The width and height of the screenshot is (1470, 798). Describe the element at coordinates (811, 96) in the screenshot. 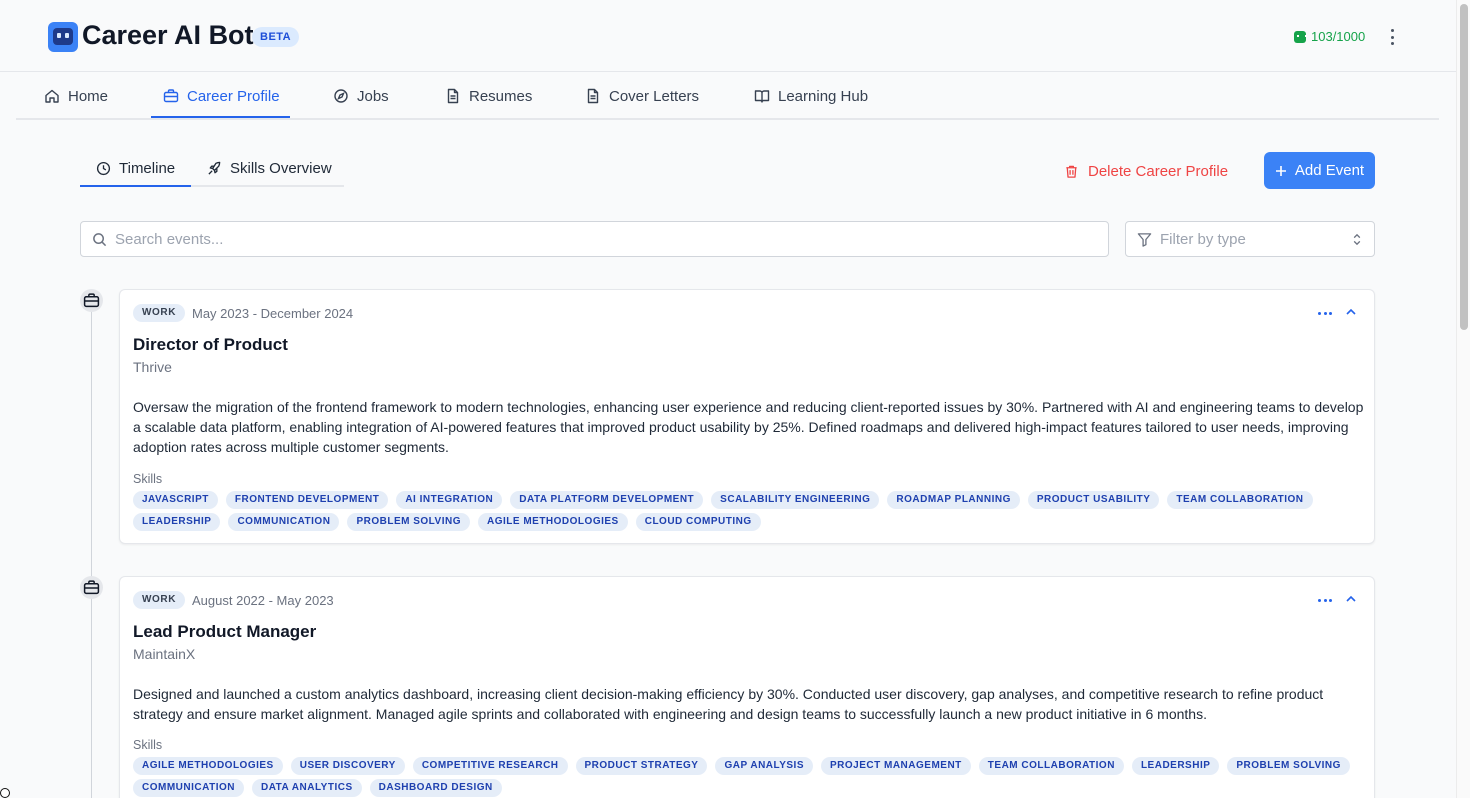

I see `nav-learning-hub: Learning Hub` at that location.